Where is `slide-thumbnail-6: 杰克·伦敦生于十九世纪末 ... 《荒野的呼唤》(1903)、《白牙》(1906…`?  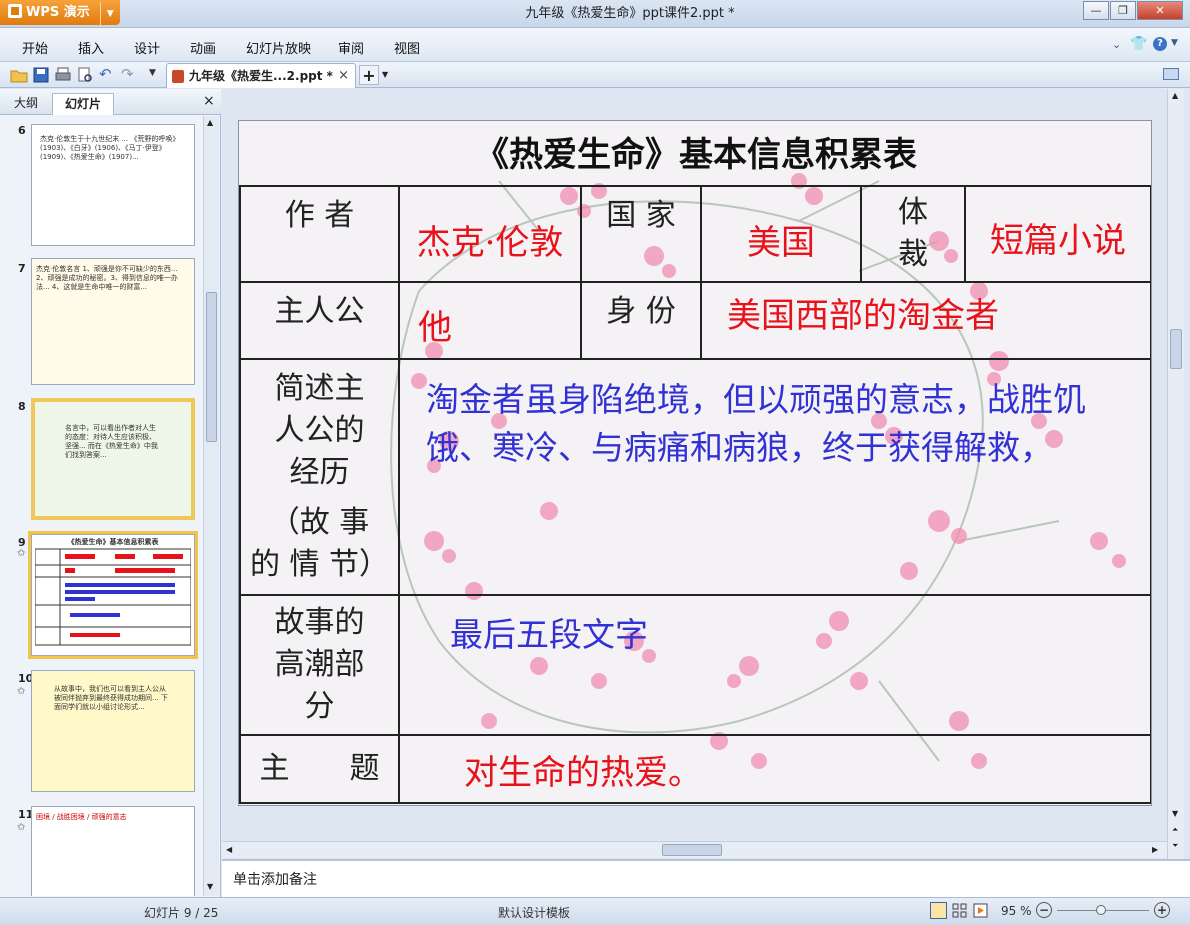 slide-thumbnail-6: 杰克·伦敦生于十九世纪末 ... 《荒野的呼唤》(1903)、《白牙》(1906… is located at coordinates (113, 185).